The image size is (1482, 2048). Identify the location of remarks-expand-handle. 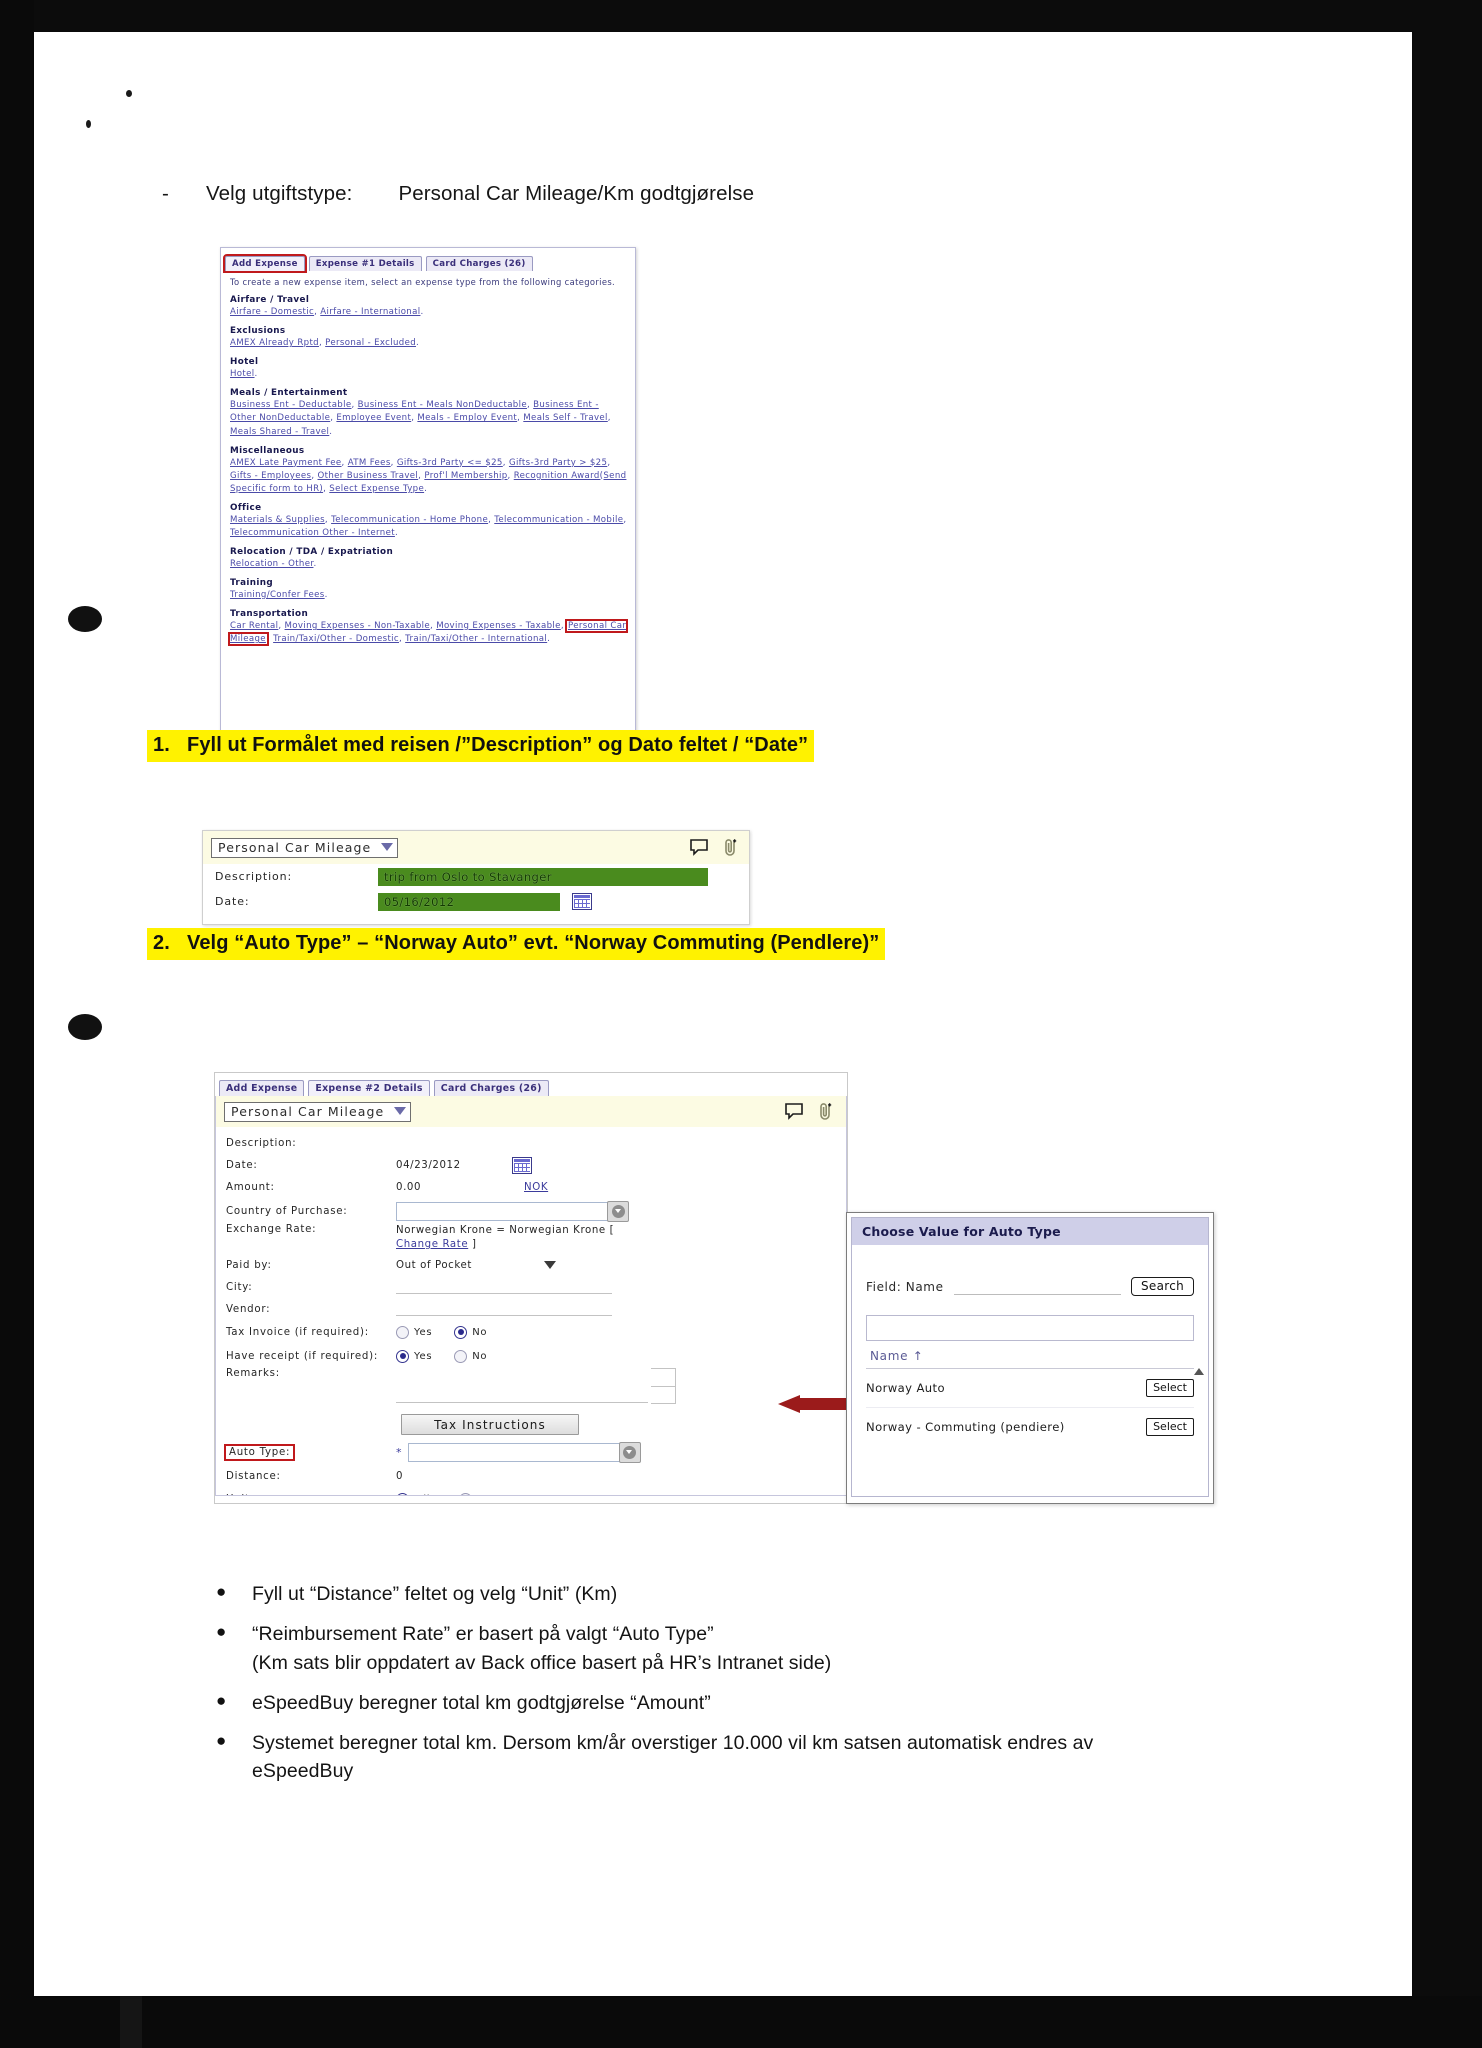
(663, 1386).